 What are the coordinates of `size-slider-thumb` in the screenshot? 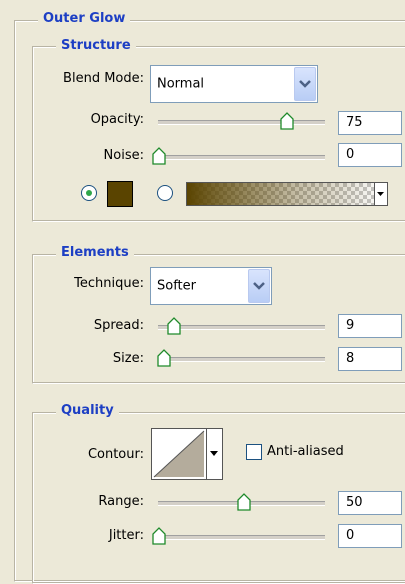 It's located at (164, 358).